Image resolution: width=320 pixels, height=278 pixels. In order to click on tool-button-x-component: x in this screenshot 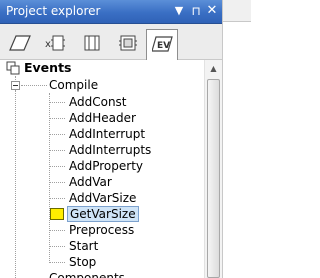, I will do `click(56, 42)`.